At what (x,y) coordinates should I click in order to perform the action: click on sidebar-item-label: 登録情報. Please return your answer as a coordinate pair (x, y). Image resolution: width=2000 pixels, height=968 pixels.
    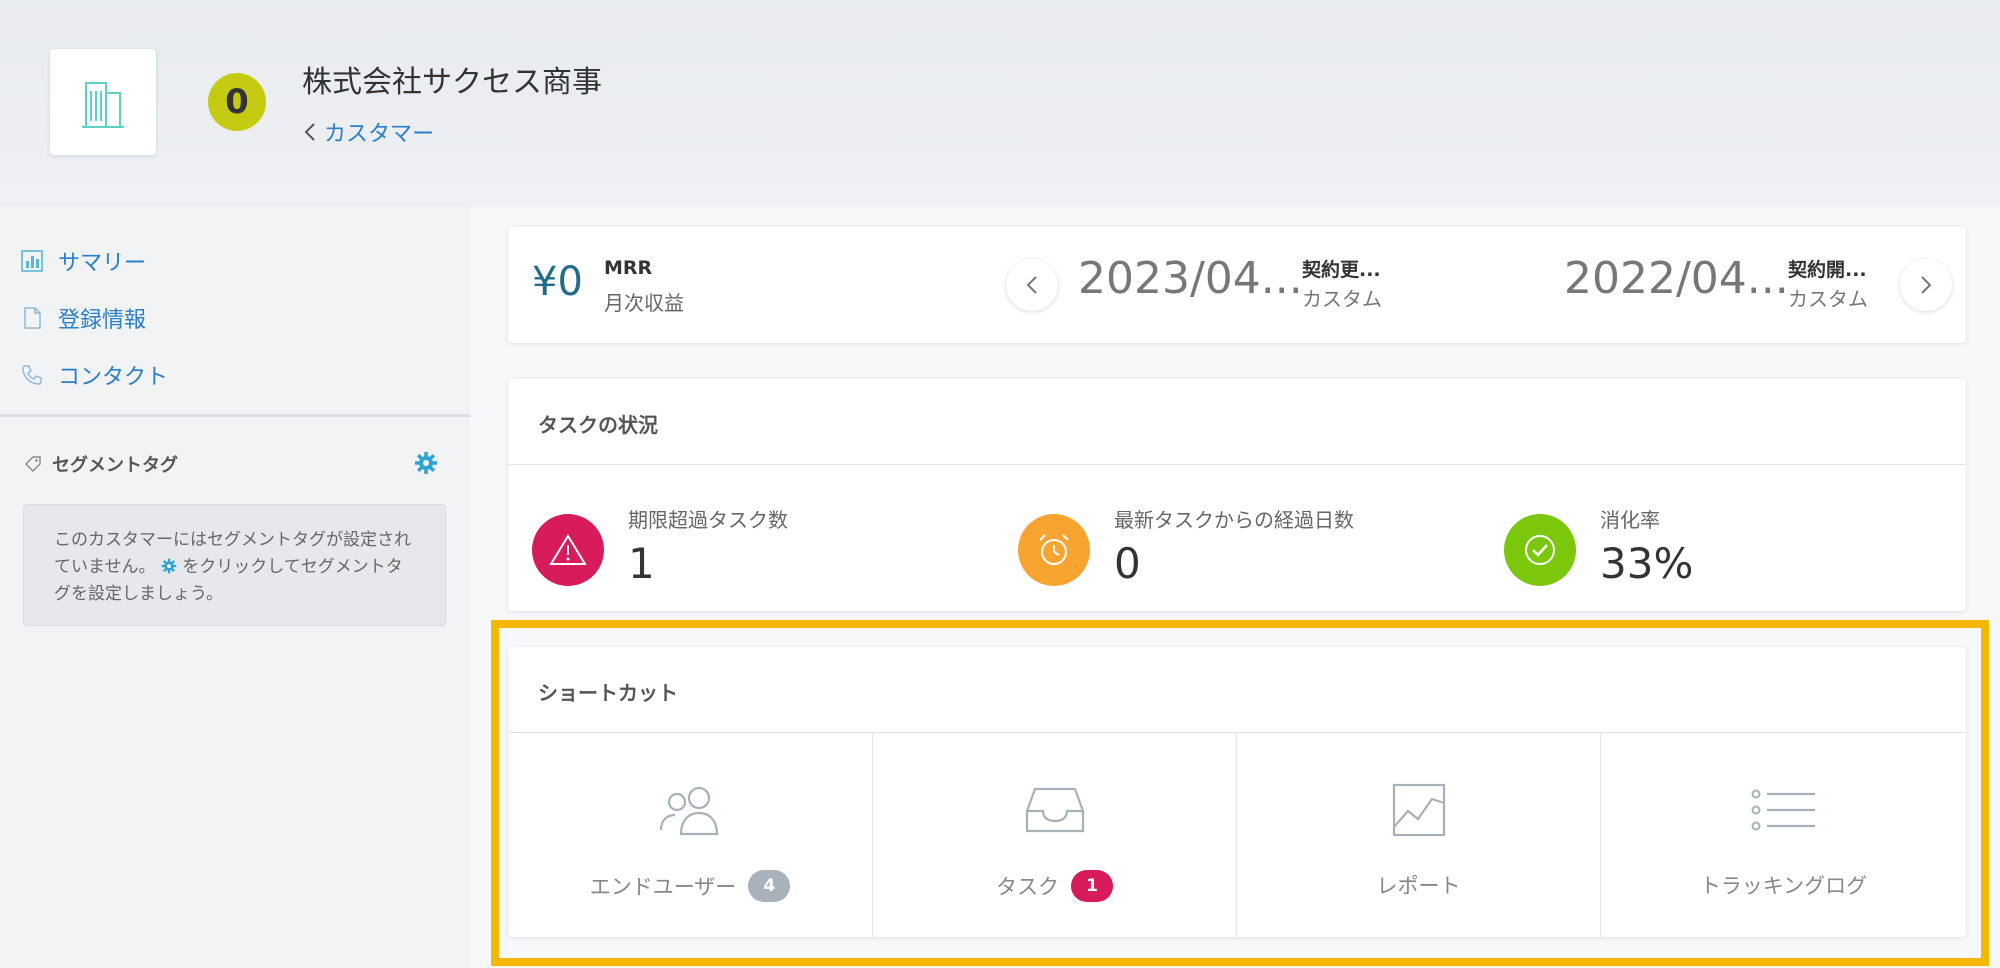
    Looking at the image, I should click on (102, 320).